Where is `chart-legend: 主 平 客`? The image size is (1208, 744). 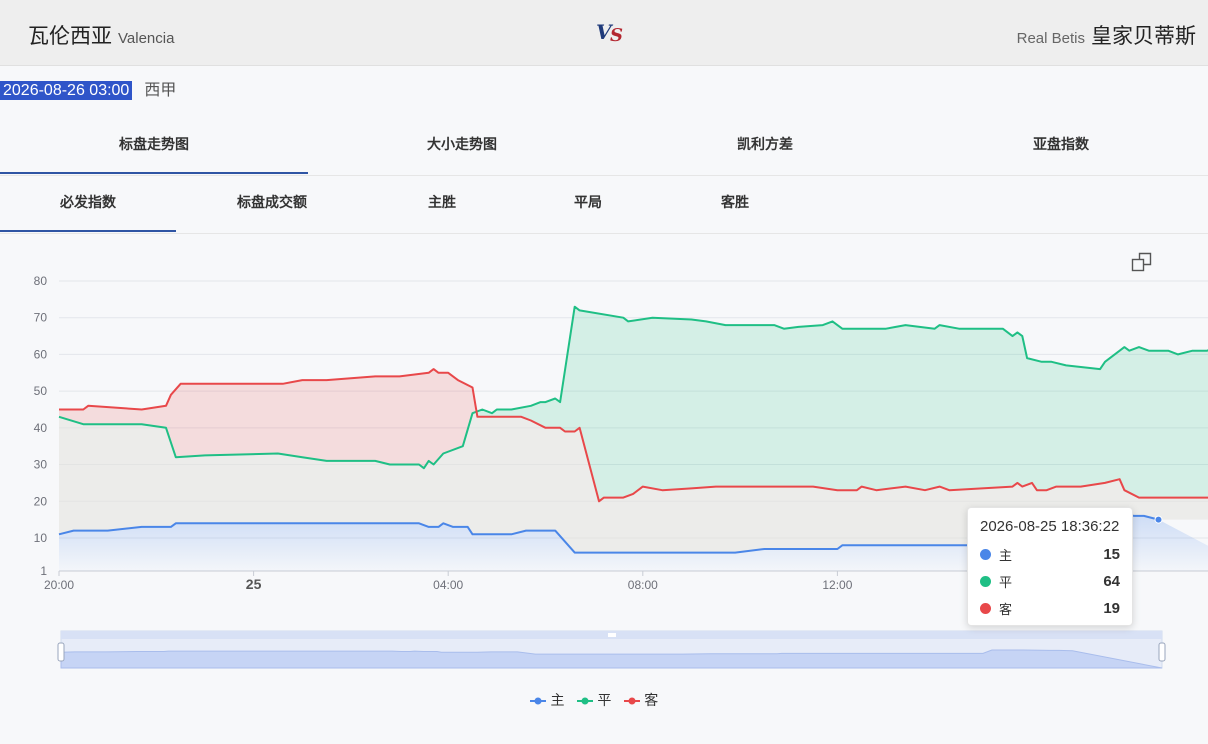
chart-legend: 主 平 客 is located at coordinates (598, 700).